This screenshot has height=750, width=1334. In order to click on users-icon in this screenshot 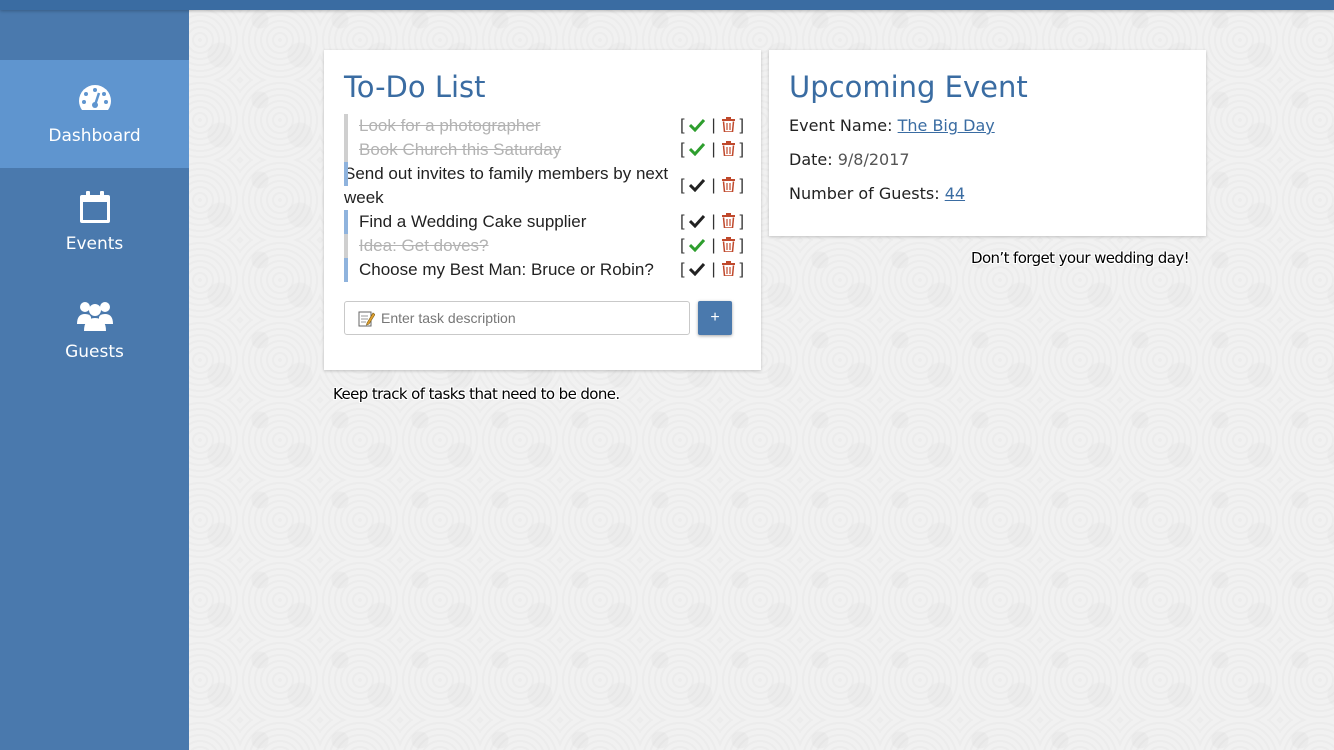, I will do `click(94, 316)`.